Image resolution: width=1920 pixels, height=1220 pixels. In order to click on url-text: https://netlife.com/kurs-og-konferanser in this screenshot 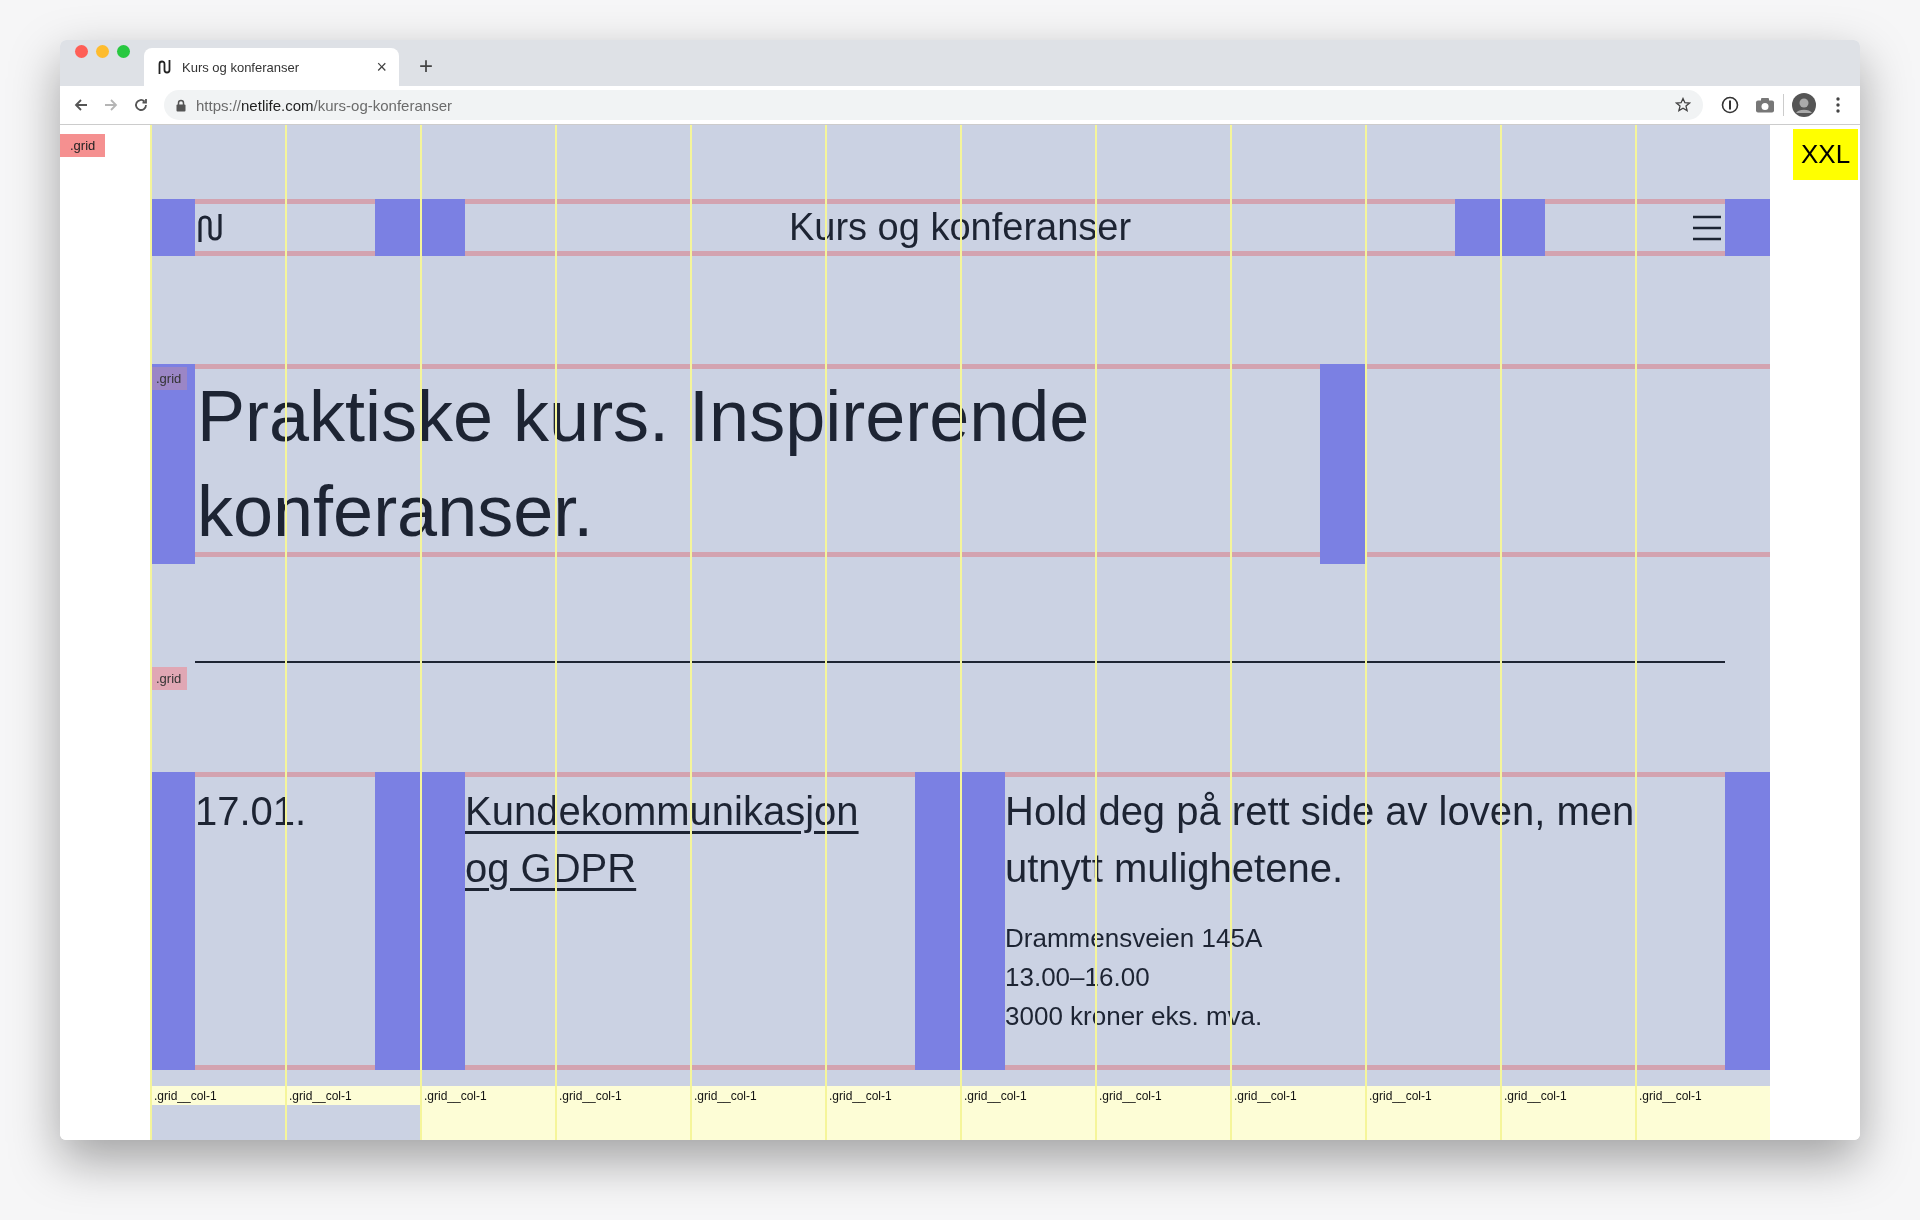, I will do `click(324, 105)`.